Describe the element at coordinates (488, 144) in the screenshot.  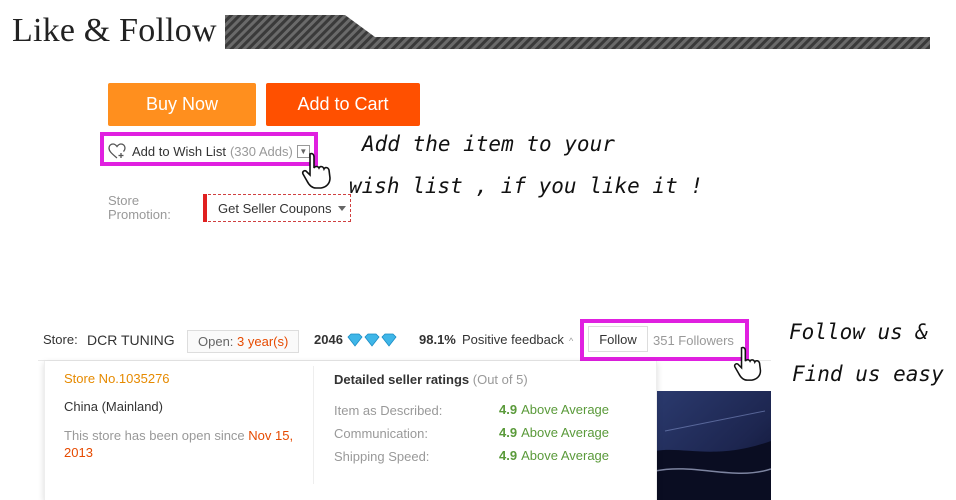
I see `annotation-wish-line1: Add the item to your` at that location.